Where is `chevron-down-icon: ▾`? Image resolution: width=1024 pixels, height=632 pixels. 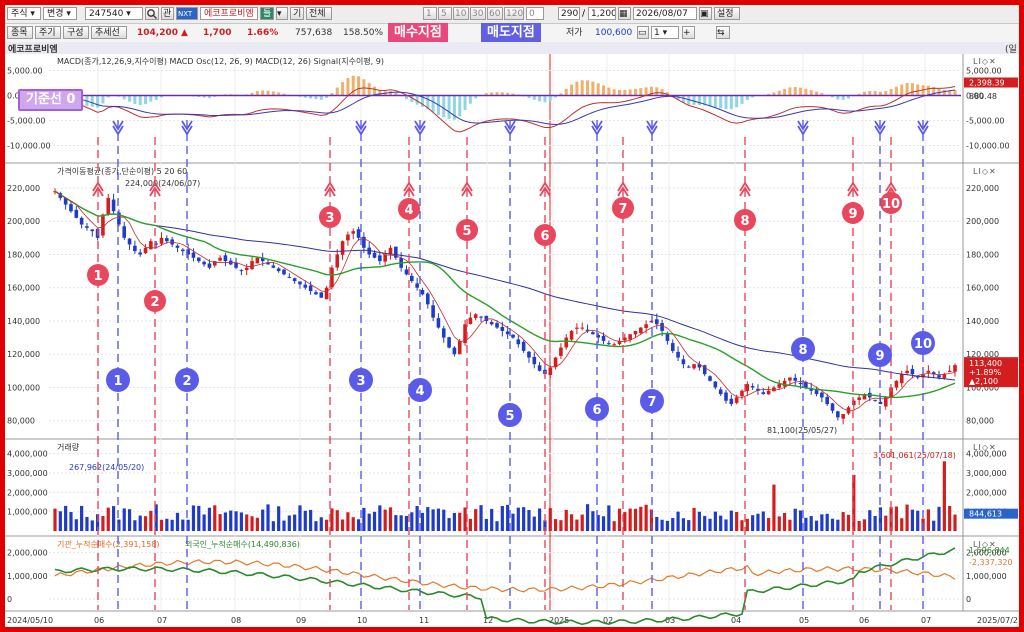 chevron-down-icon: ▾ is located at coordinates (282, 13).